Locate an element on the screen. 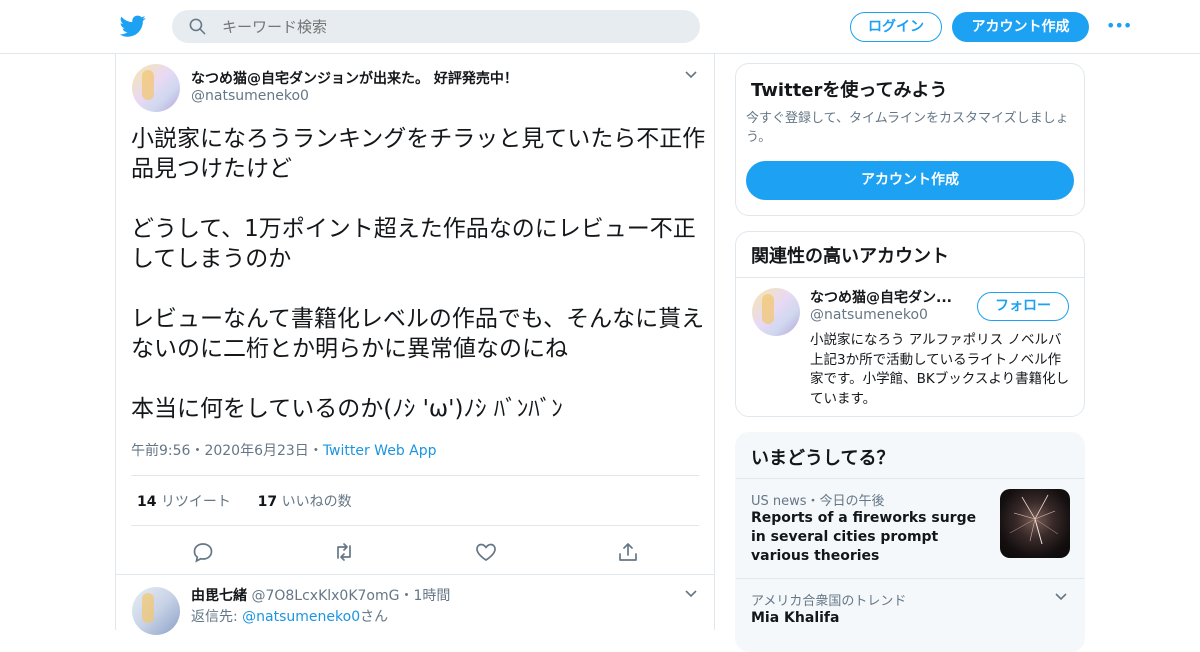  more-icon: ••• is located at coordinates (1119, 26).